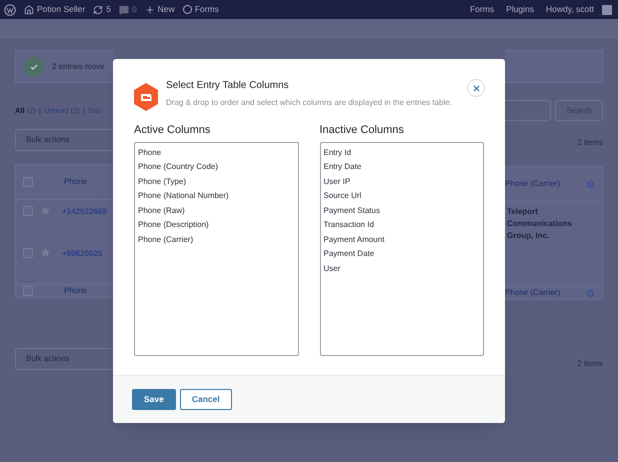 Image resolution: width=618 pixels, height=462 pixels. What do you see at coordinates (401, 181) in the screenshot?
I see `column-item: User IP` at bounding box center [401, 181].